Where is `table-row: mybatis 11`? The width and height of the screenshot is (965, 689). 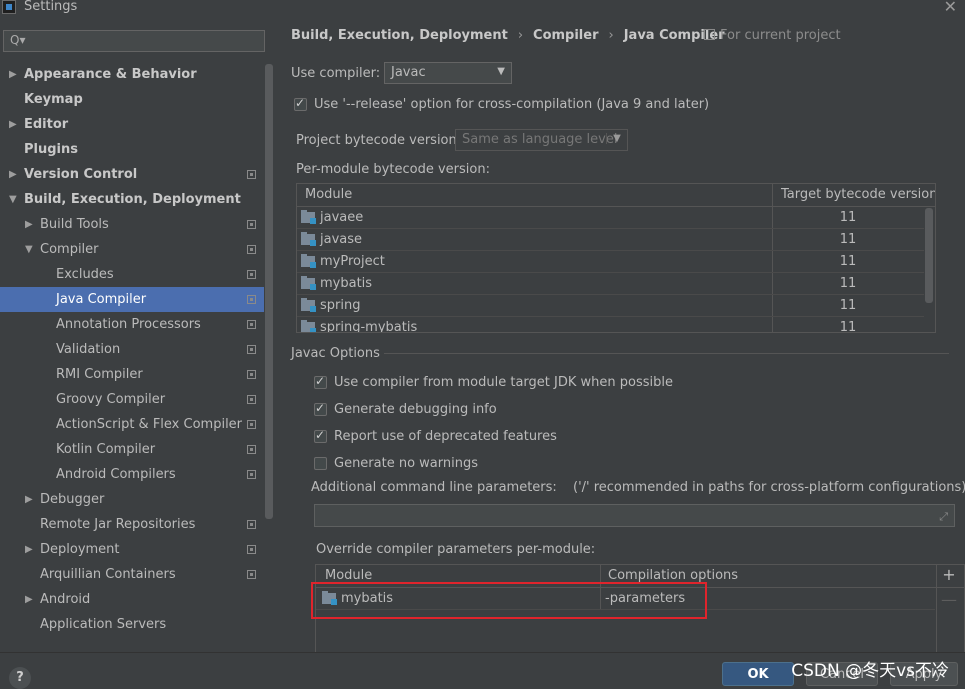
table-row: mybatis 11 is located at coordinates (610, 284).